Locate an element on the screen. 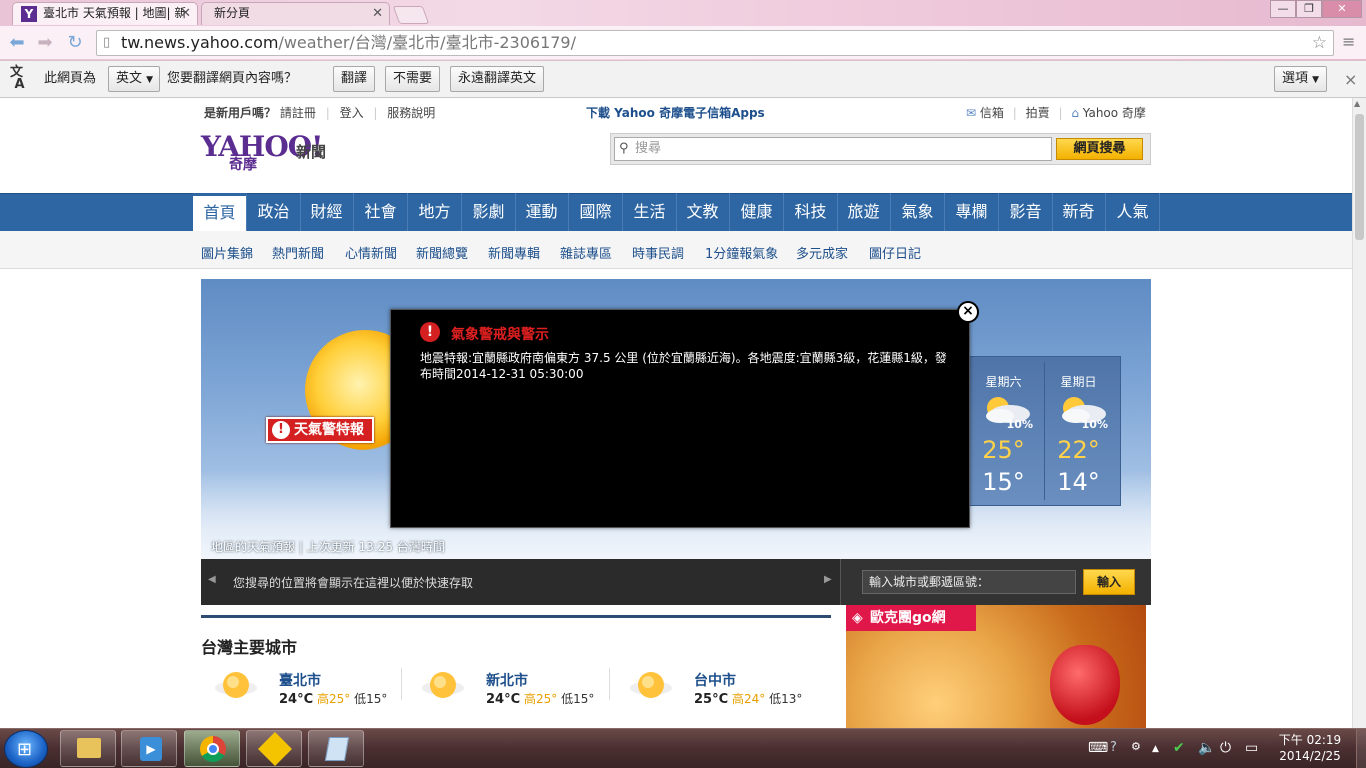 This screenshot has width=1366, height=768. weather-alert-button: ! 天氣警特報 is located at coordinates (320, 430).